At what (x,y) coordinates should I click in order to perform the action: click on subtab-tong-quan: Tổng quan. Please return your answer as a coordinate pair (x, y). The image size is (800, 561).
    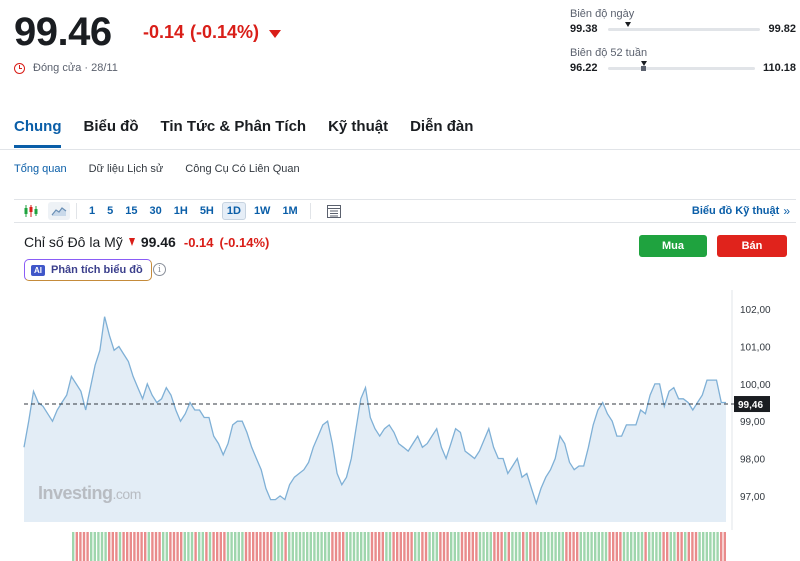
    Looking at the image, I should click on (40, 169).